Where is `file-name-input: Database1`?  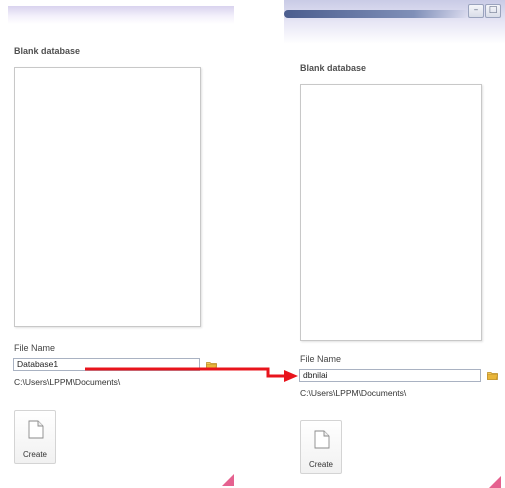
file-name-input: Database1 is located at coordinates (106, 364).